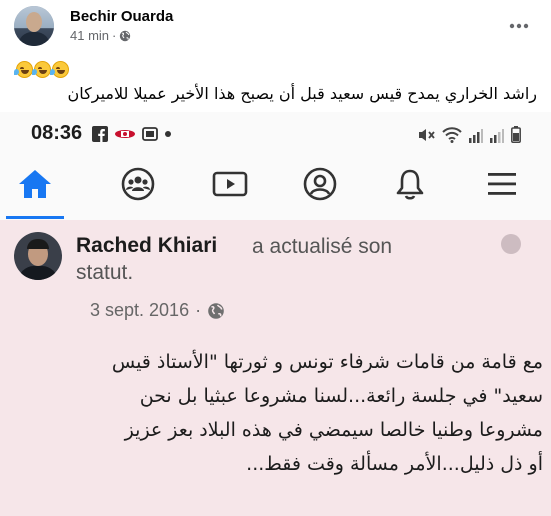 The width and height of the screenshot is (551, 516). I want to click on wifi-icon, so click(452, 134).